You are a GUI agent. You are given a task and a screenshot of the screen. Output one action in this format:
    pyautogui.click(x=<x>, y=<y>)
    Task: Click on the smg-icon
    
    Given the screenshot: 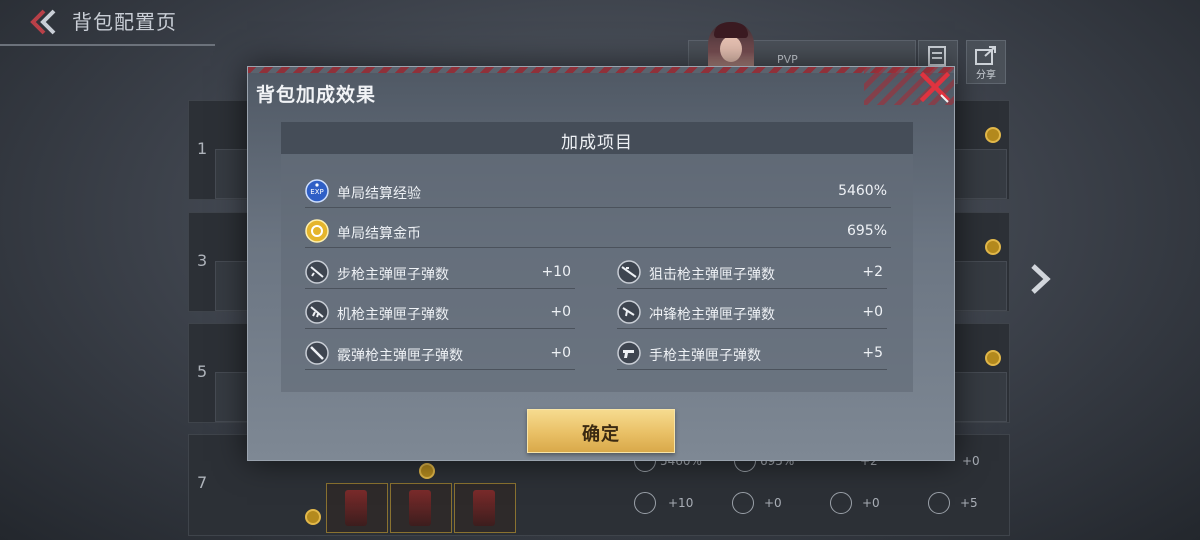 What is the action you would take?
    pyautogui.click(x=629, y=312)
    